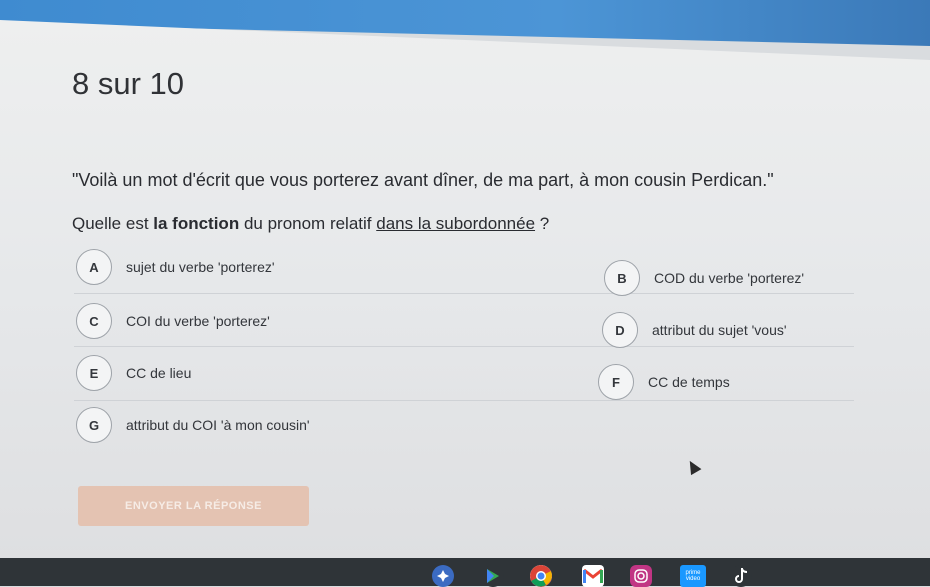  I want to click on submit-answer-button: ENVOYER LA RÉPONSE, so click(193, 506).